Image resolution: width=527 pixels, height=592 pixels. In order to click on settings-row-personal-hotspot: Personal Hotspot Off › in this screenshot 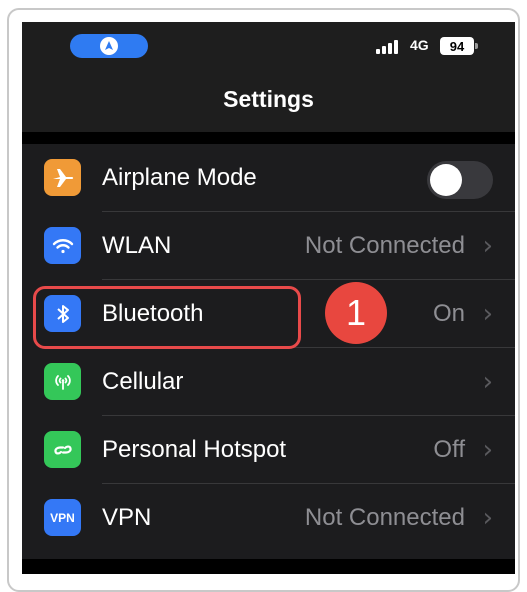, I will do `click(268, 450)`.